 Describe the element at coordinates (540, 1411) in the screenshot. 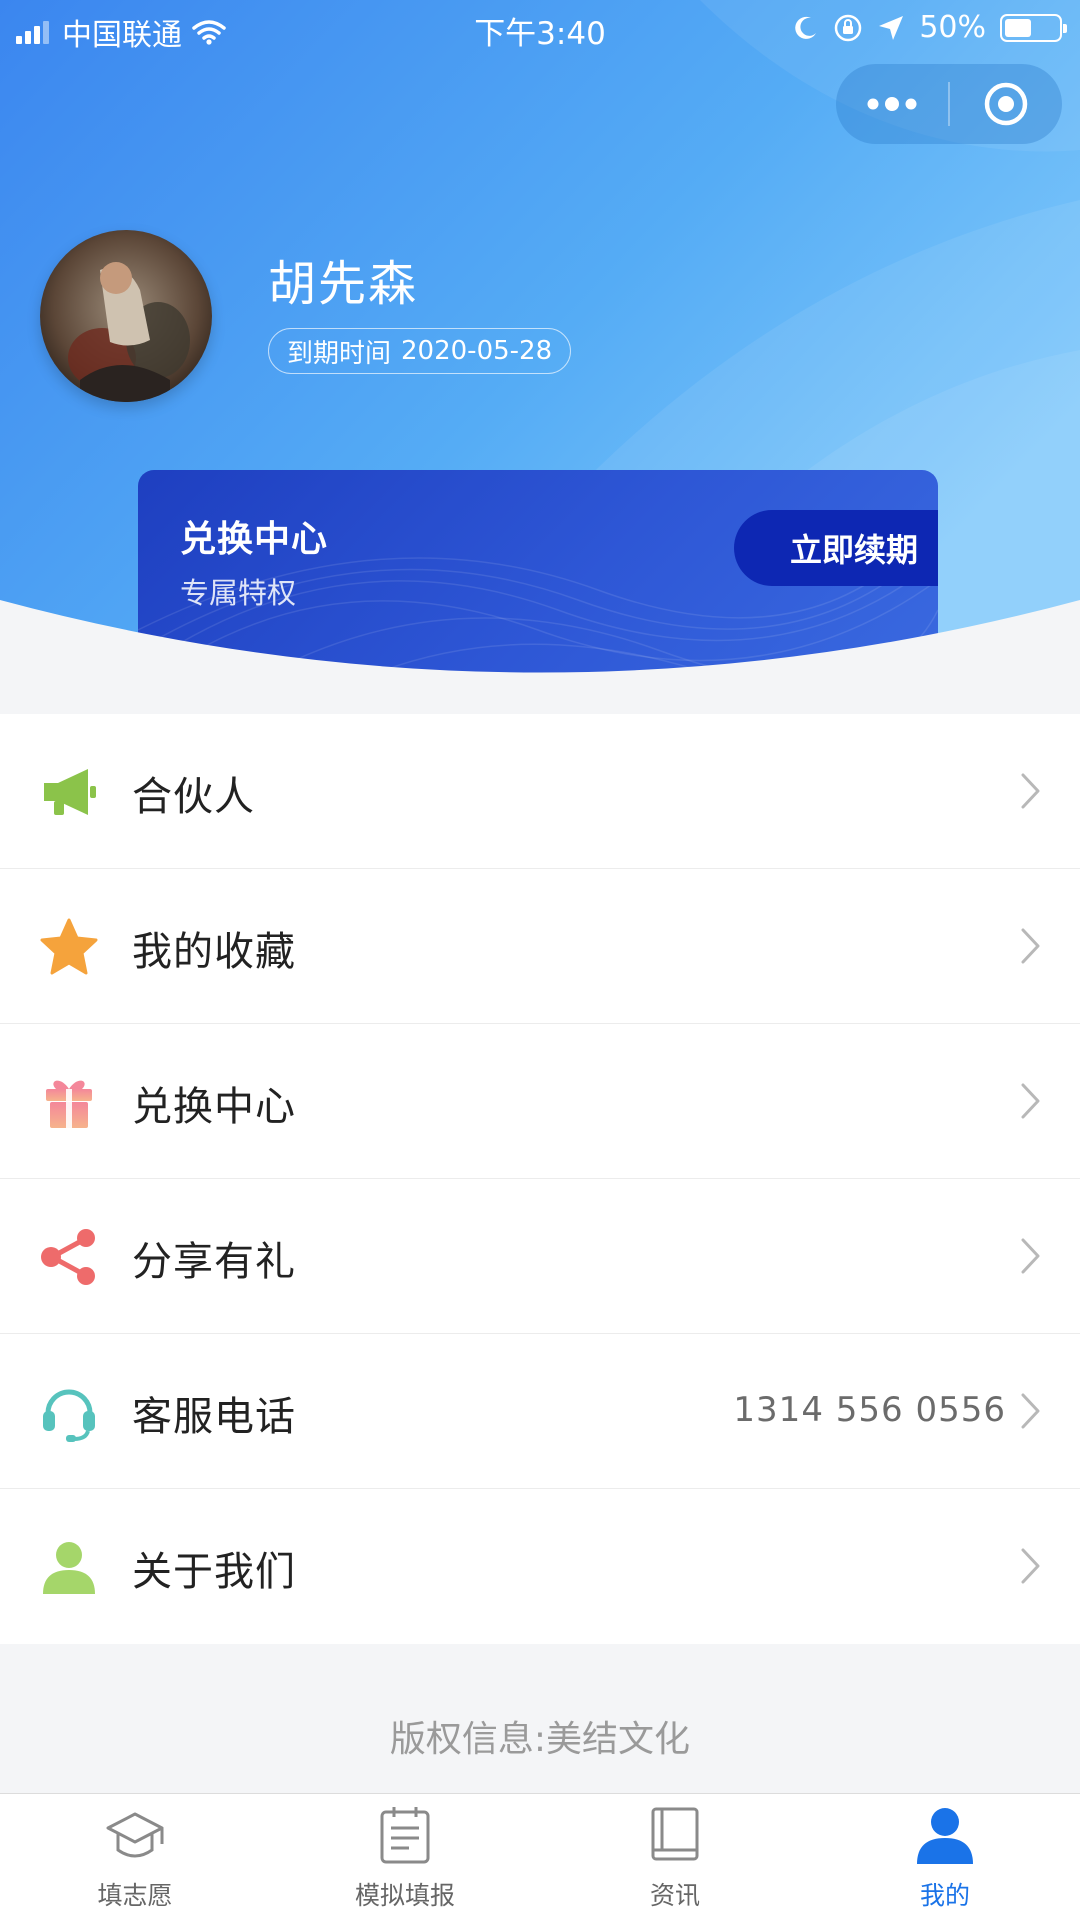

I see `menu-item-customer-service: 客服电话 1314 556 0556` at that location.